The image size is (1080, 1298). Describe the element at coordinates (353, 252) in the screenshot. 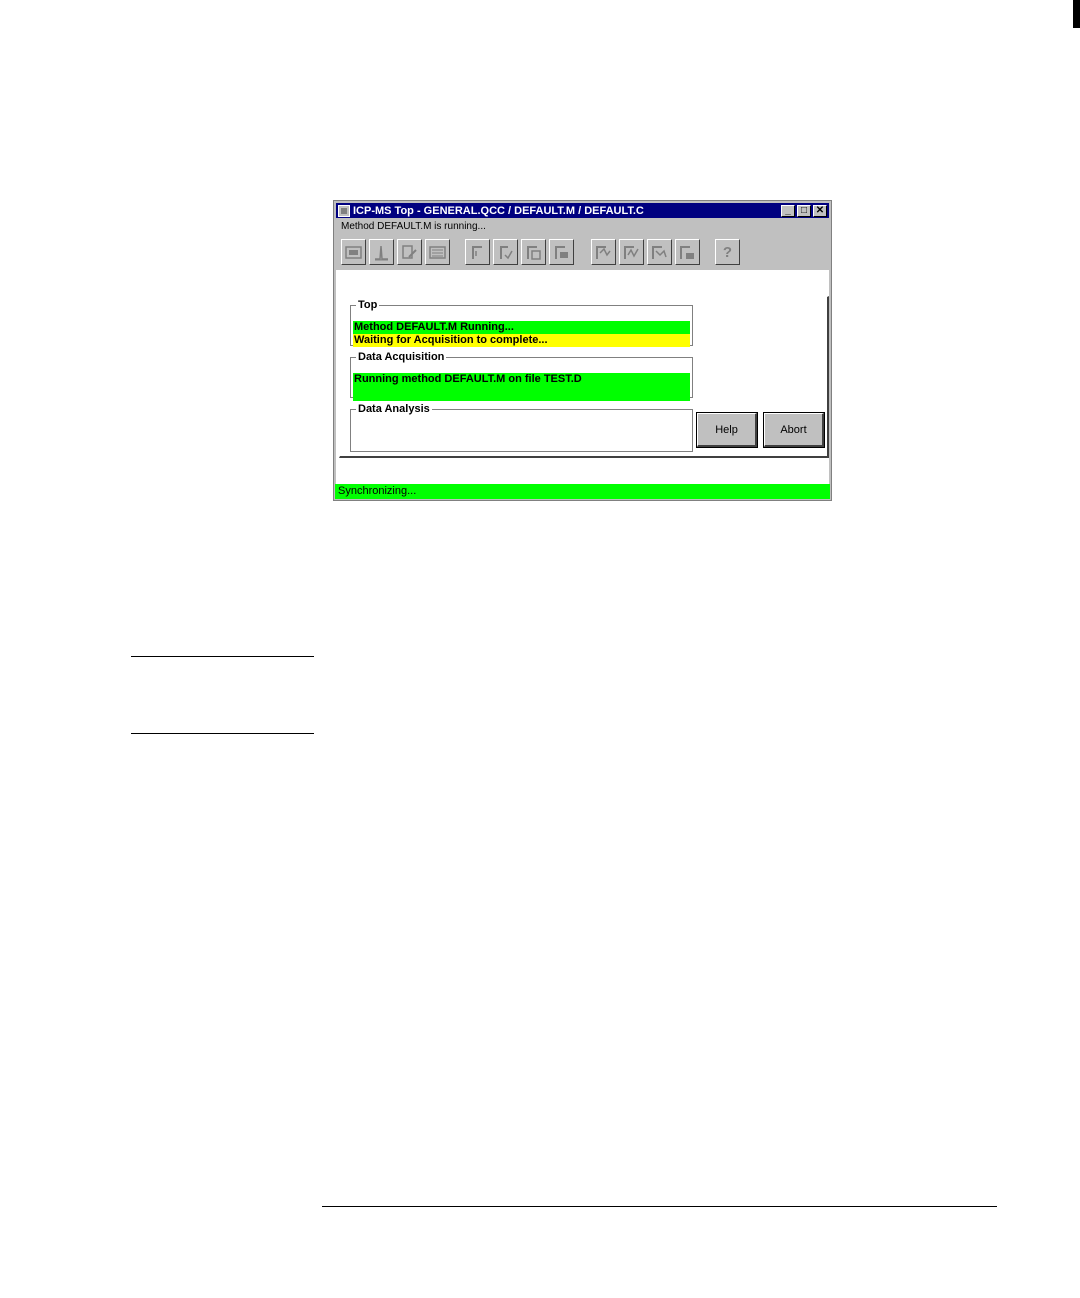

I see `instrument-control-icon` at that location.